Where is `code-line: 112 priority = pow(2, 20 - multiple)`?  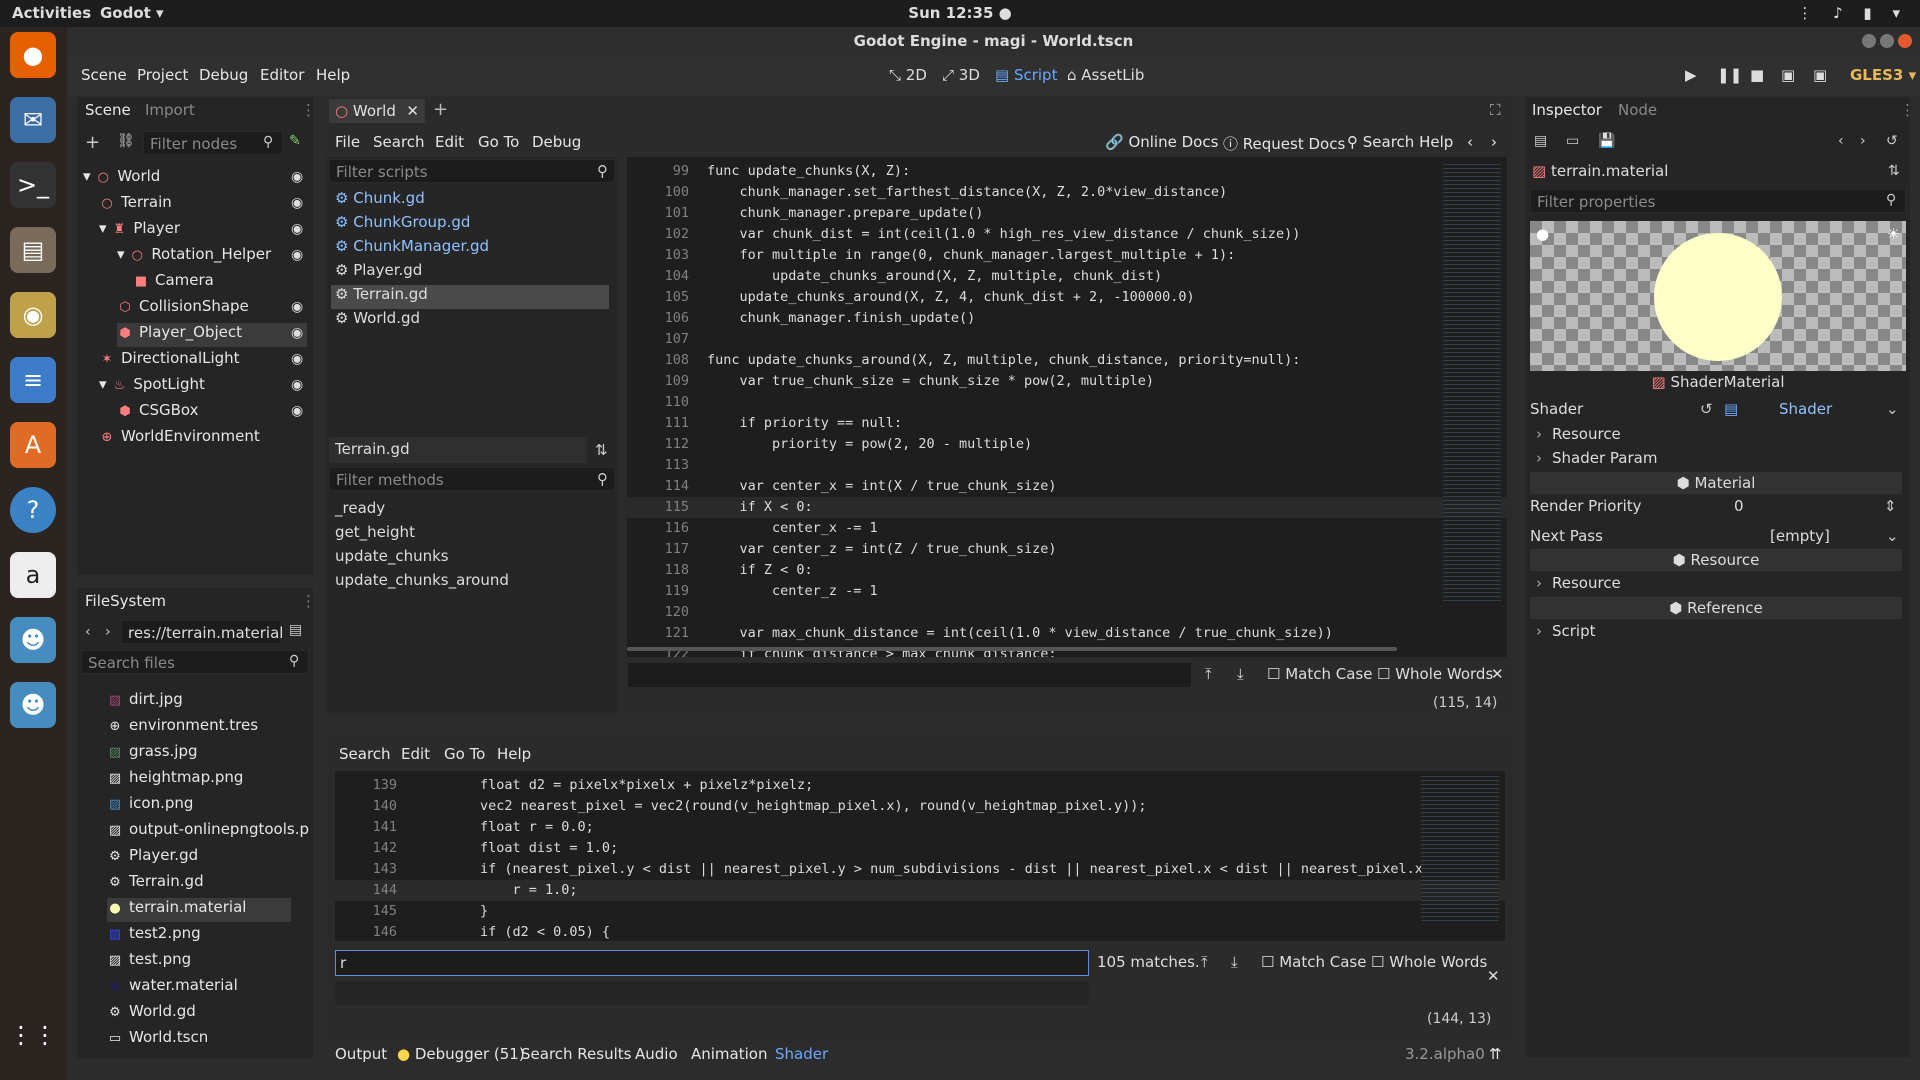
code-line: 112 priority = pow(2, 20 - multiple) is located at coordinates (1067, 444).